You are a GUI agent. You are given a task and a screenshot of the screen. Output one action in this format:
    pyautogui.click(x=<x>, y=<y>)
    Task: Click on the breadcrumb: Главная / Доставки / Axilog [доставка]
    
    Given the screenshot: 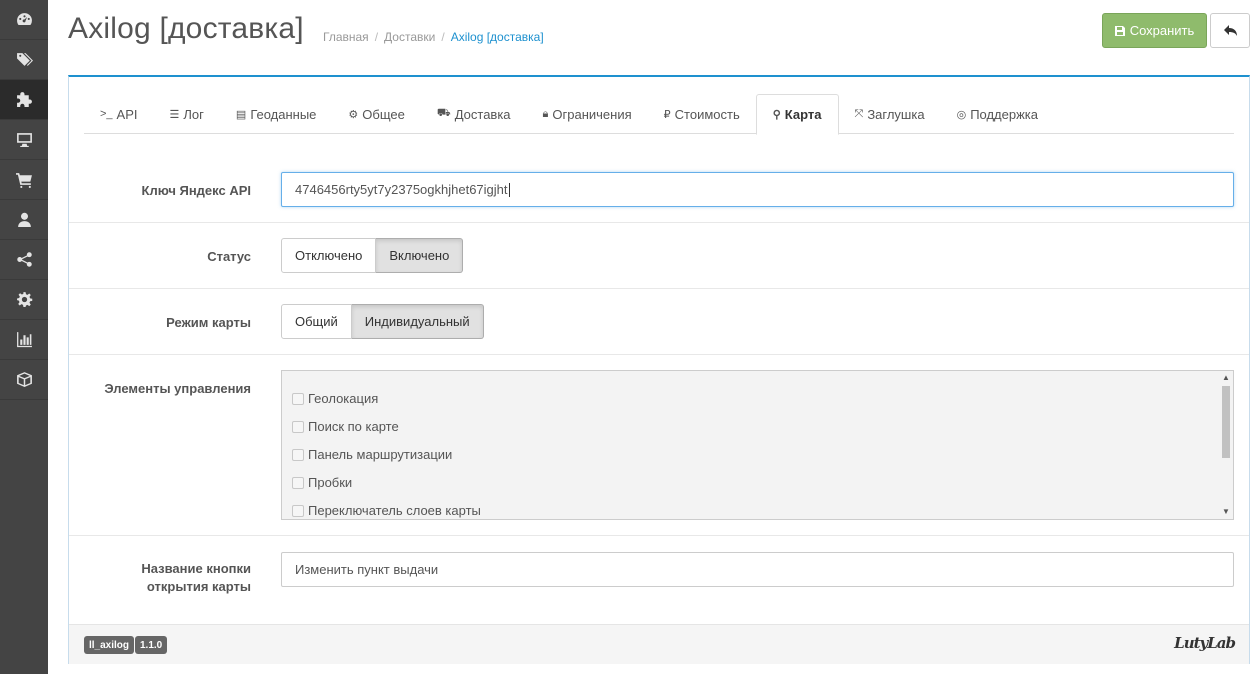 What is the action you would take?
    pyautogui.click(x=433, y=37)
    